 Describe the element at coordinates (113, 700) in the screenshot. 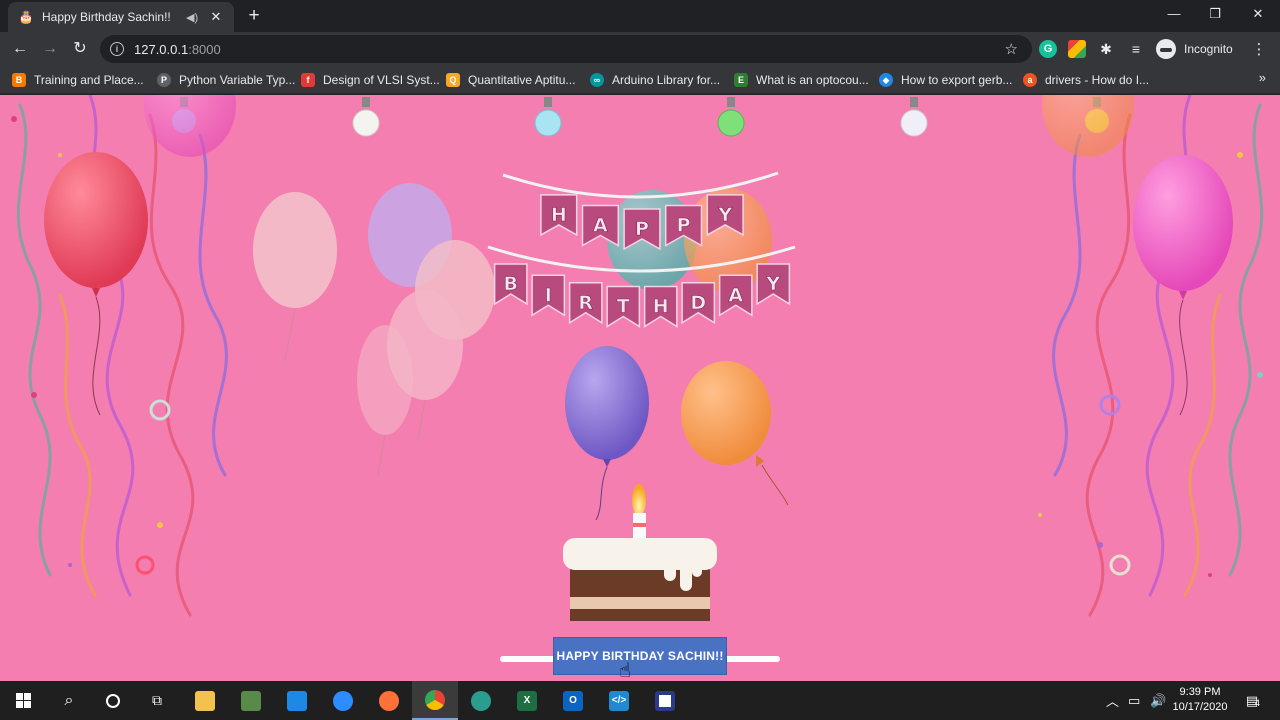

I see `cortana-icon` at that location.